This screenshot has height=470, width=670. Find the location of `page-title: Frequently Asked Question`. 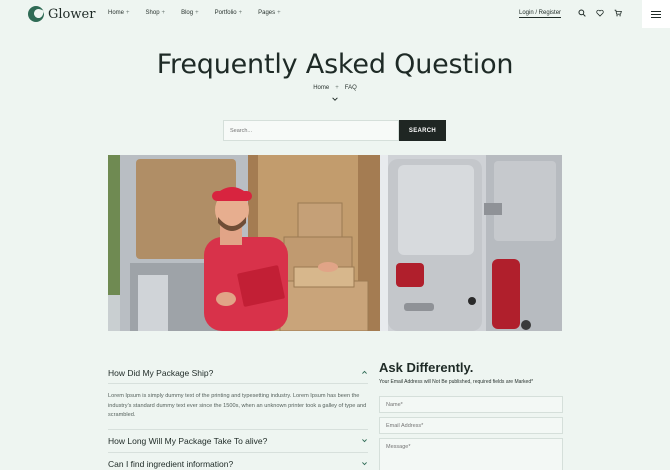

page-title: Frequently Asked Question is located at coordinates (335, 64).